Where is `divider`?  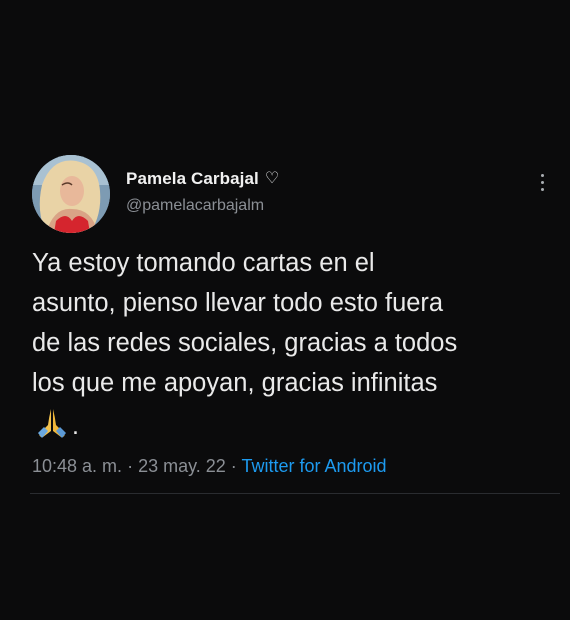 divider is located at coordinates (295, 493).